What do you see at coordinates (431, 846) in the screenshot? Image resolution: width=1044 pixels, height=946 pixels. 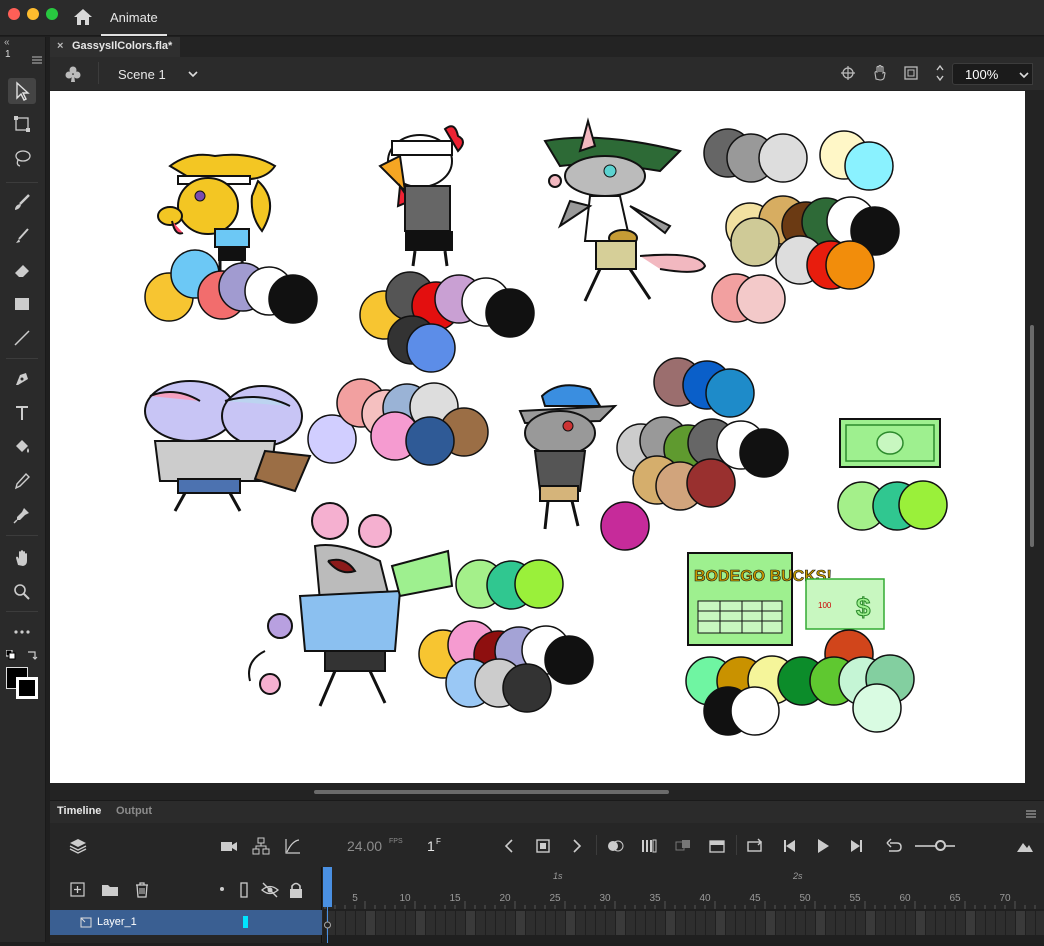 I see `current-frame: 1` at bounding box center [431, 846].